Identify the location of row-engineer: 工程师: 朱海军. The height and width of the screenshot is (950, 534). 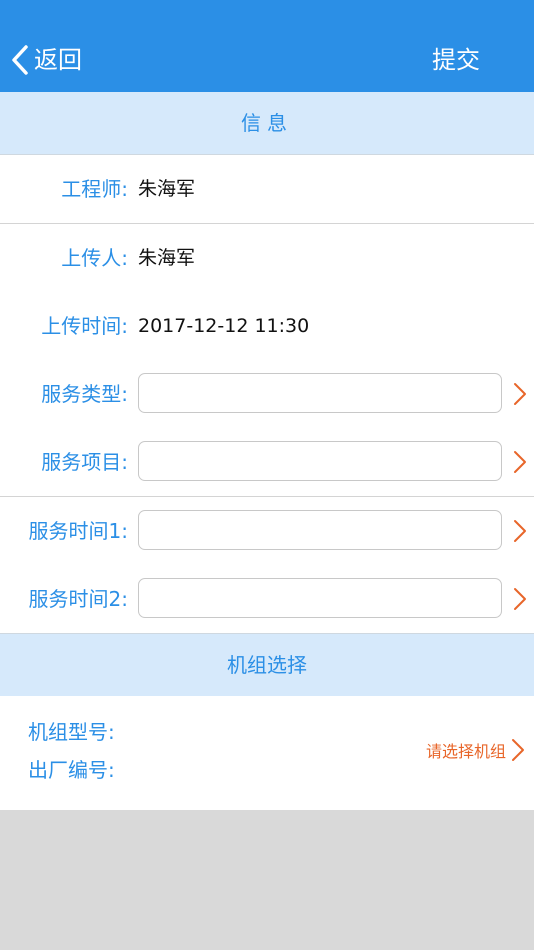
(267, 189).